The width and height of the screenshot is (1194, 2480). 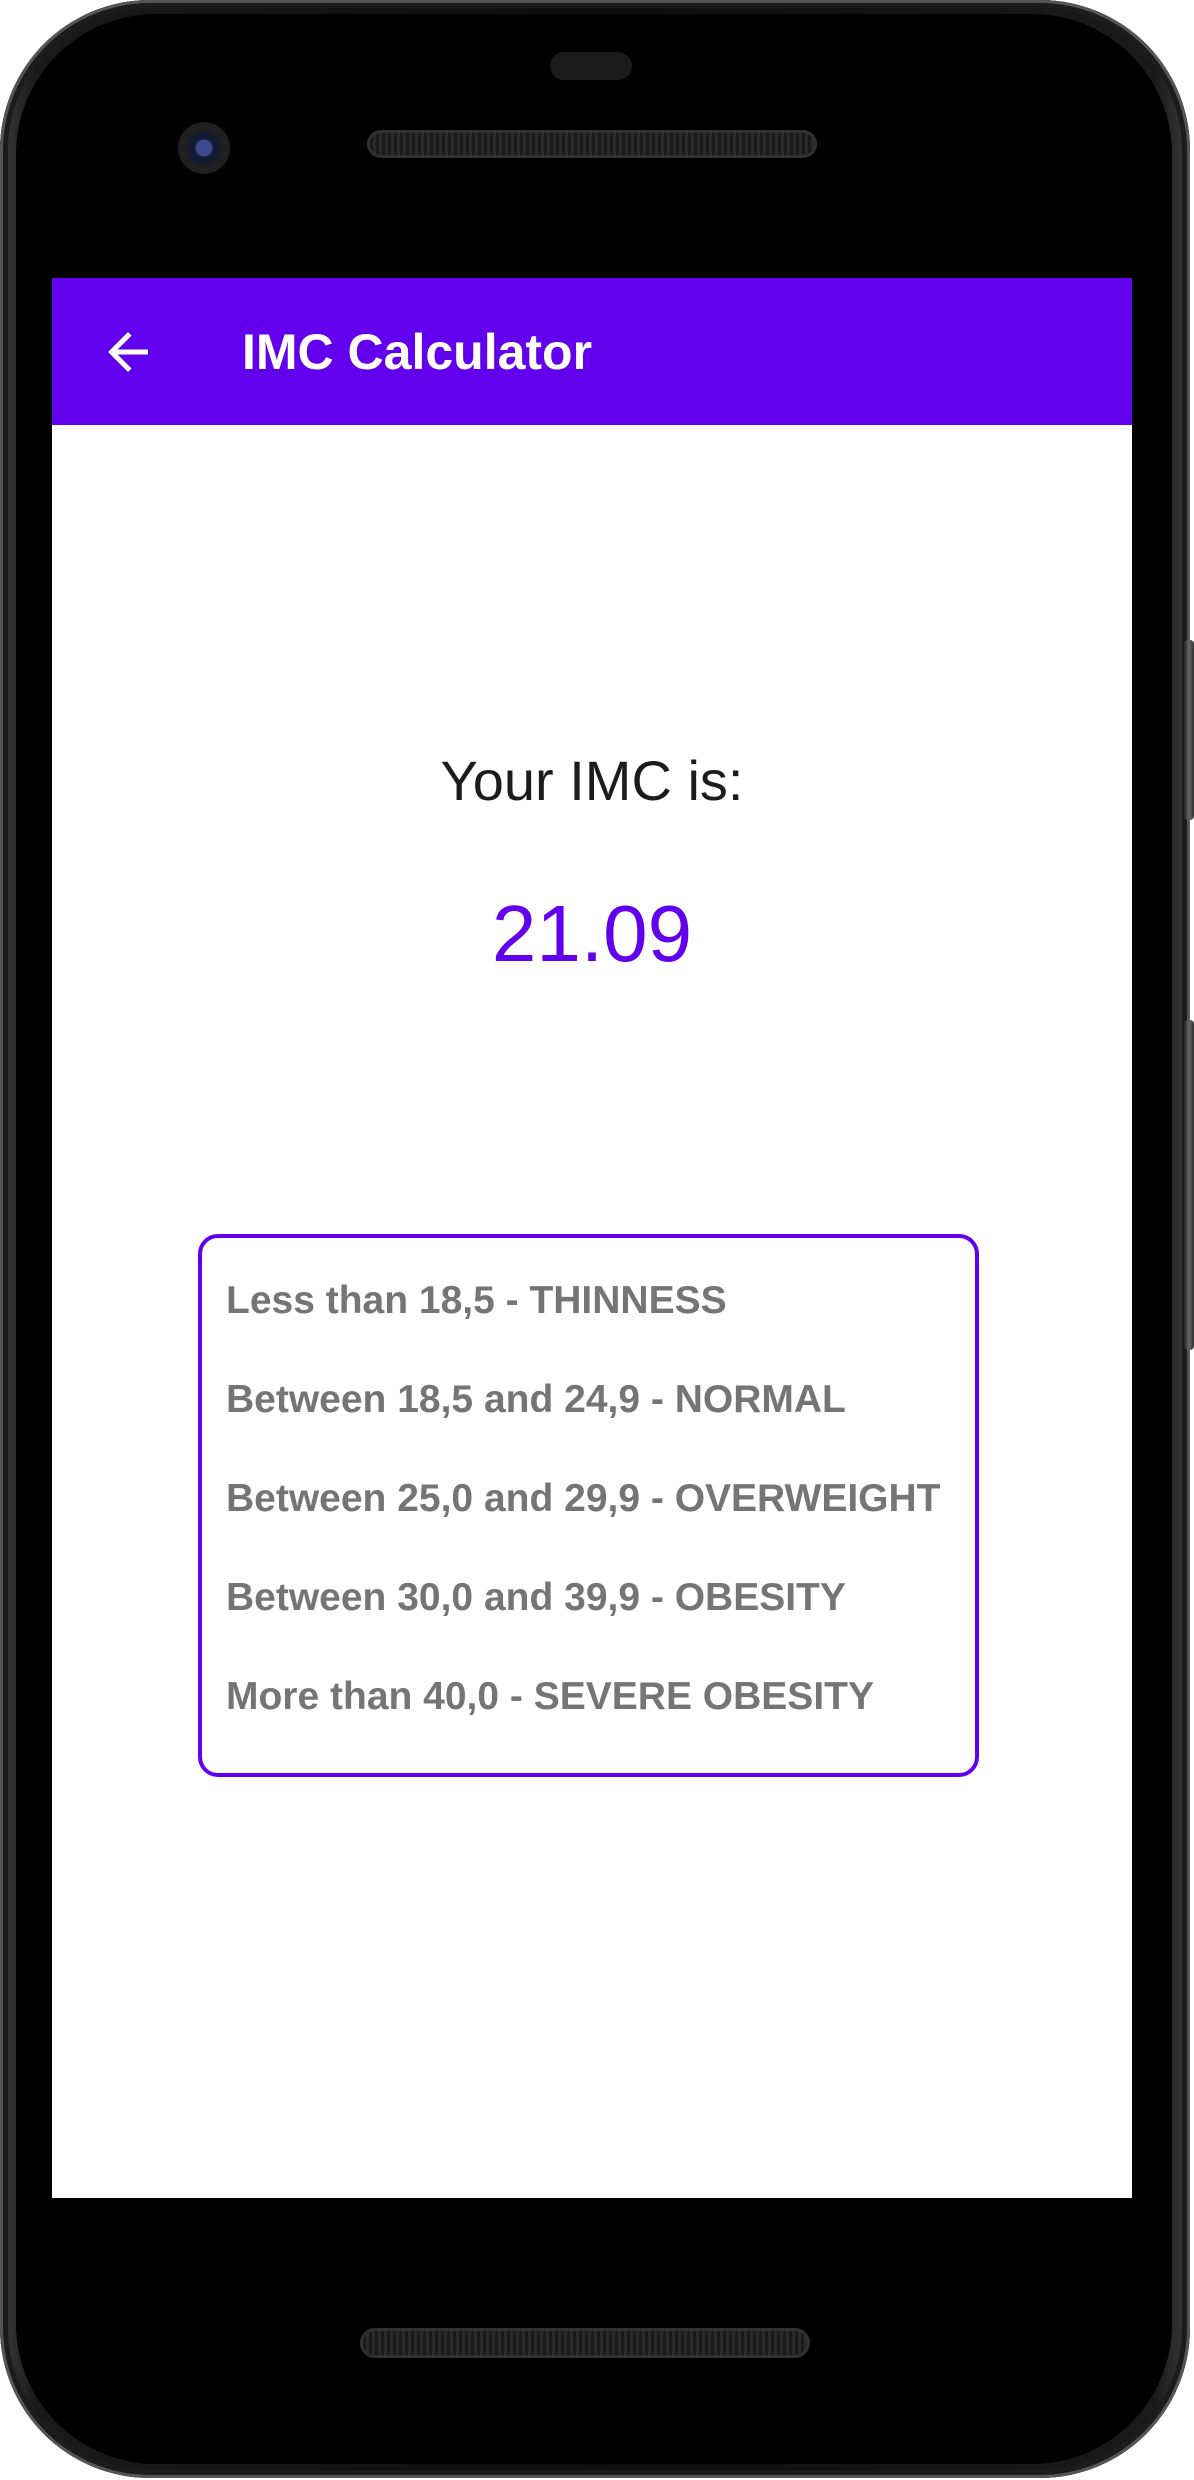 I want to click on volume-button, so click(x=1189, y=730).